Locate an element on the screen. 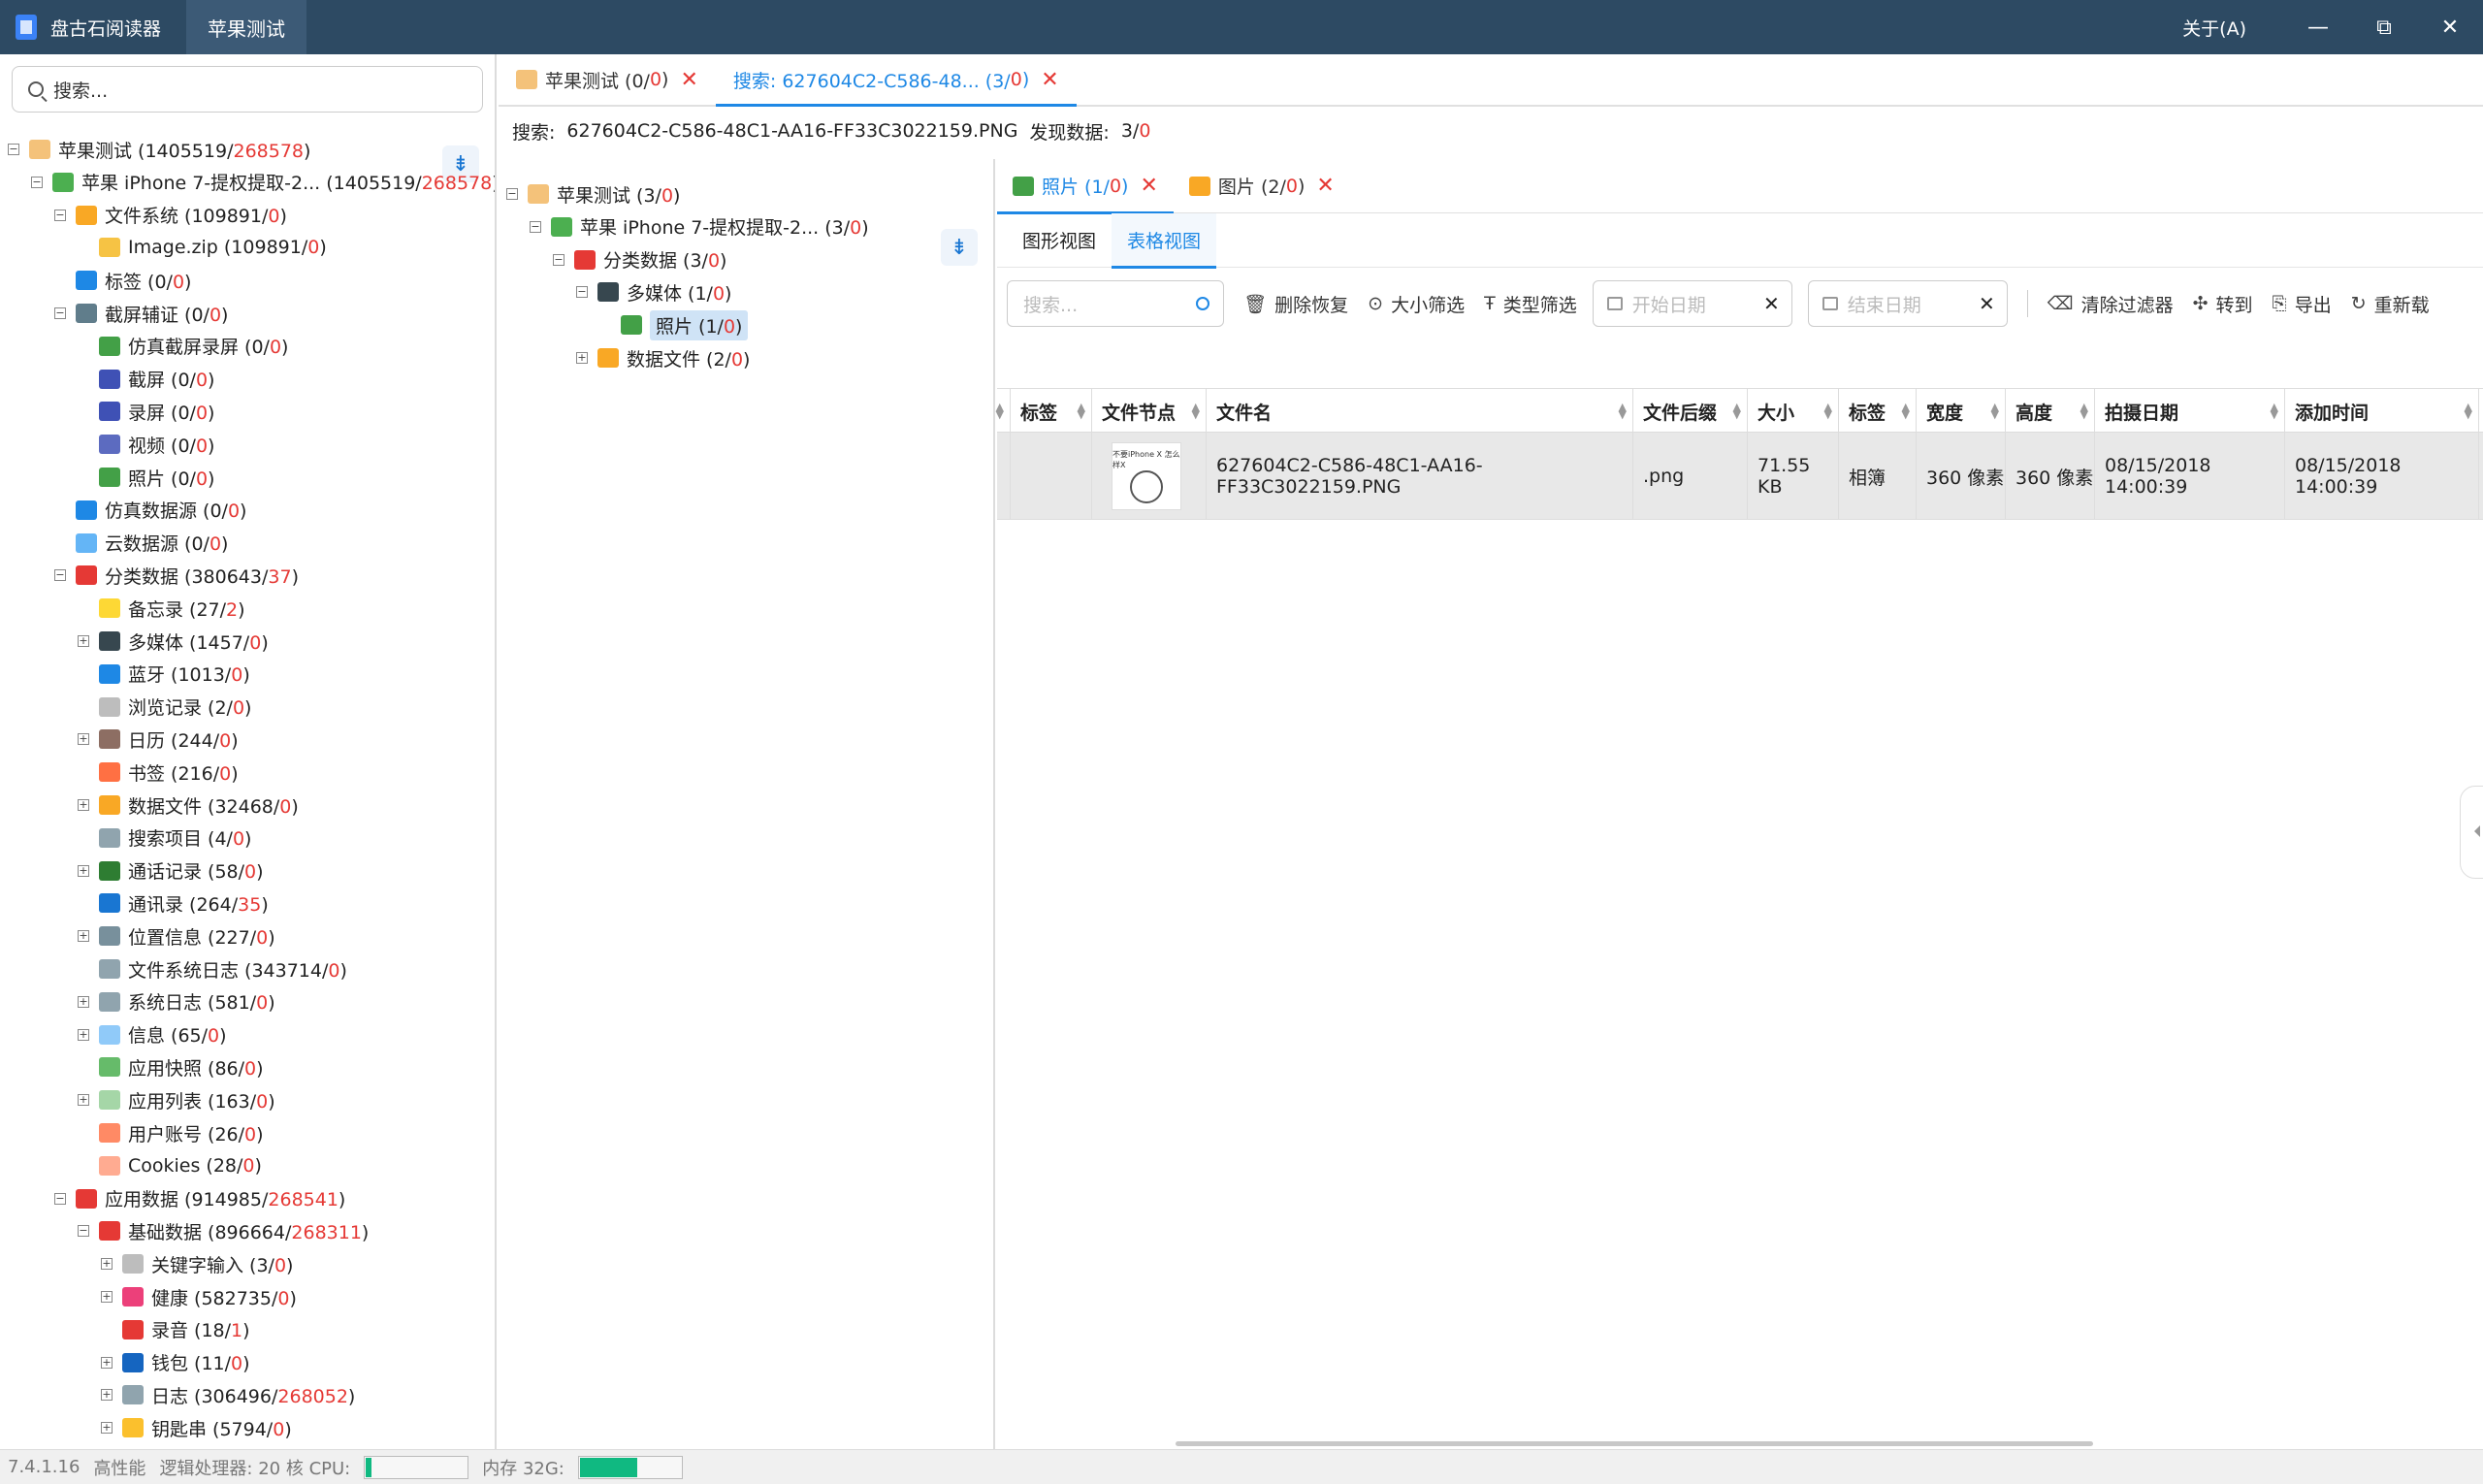 Image resolution: width=2483 pixels, height=1484 pixels. clear-filter-button: ⌫ 清除过滤器 is located at coordinates (2111, 304).